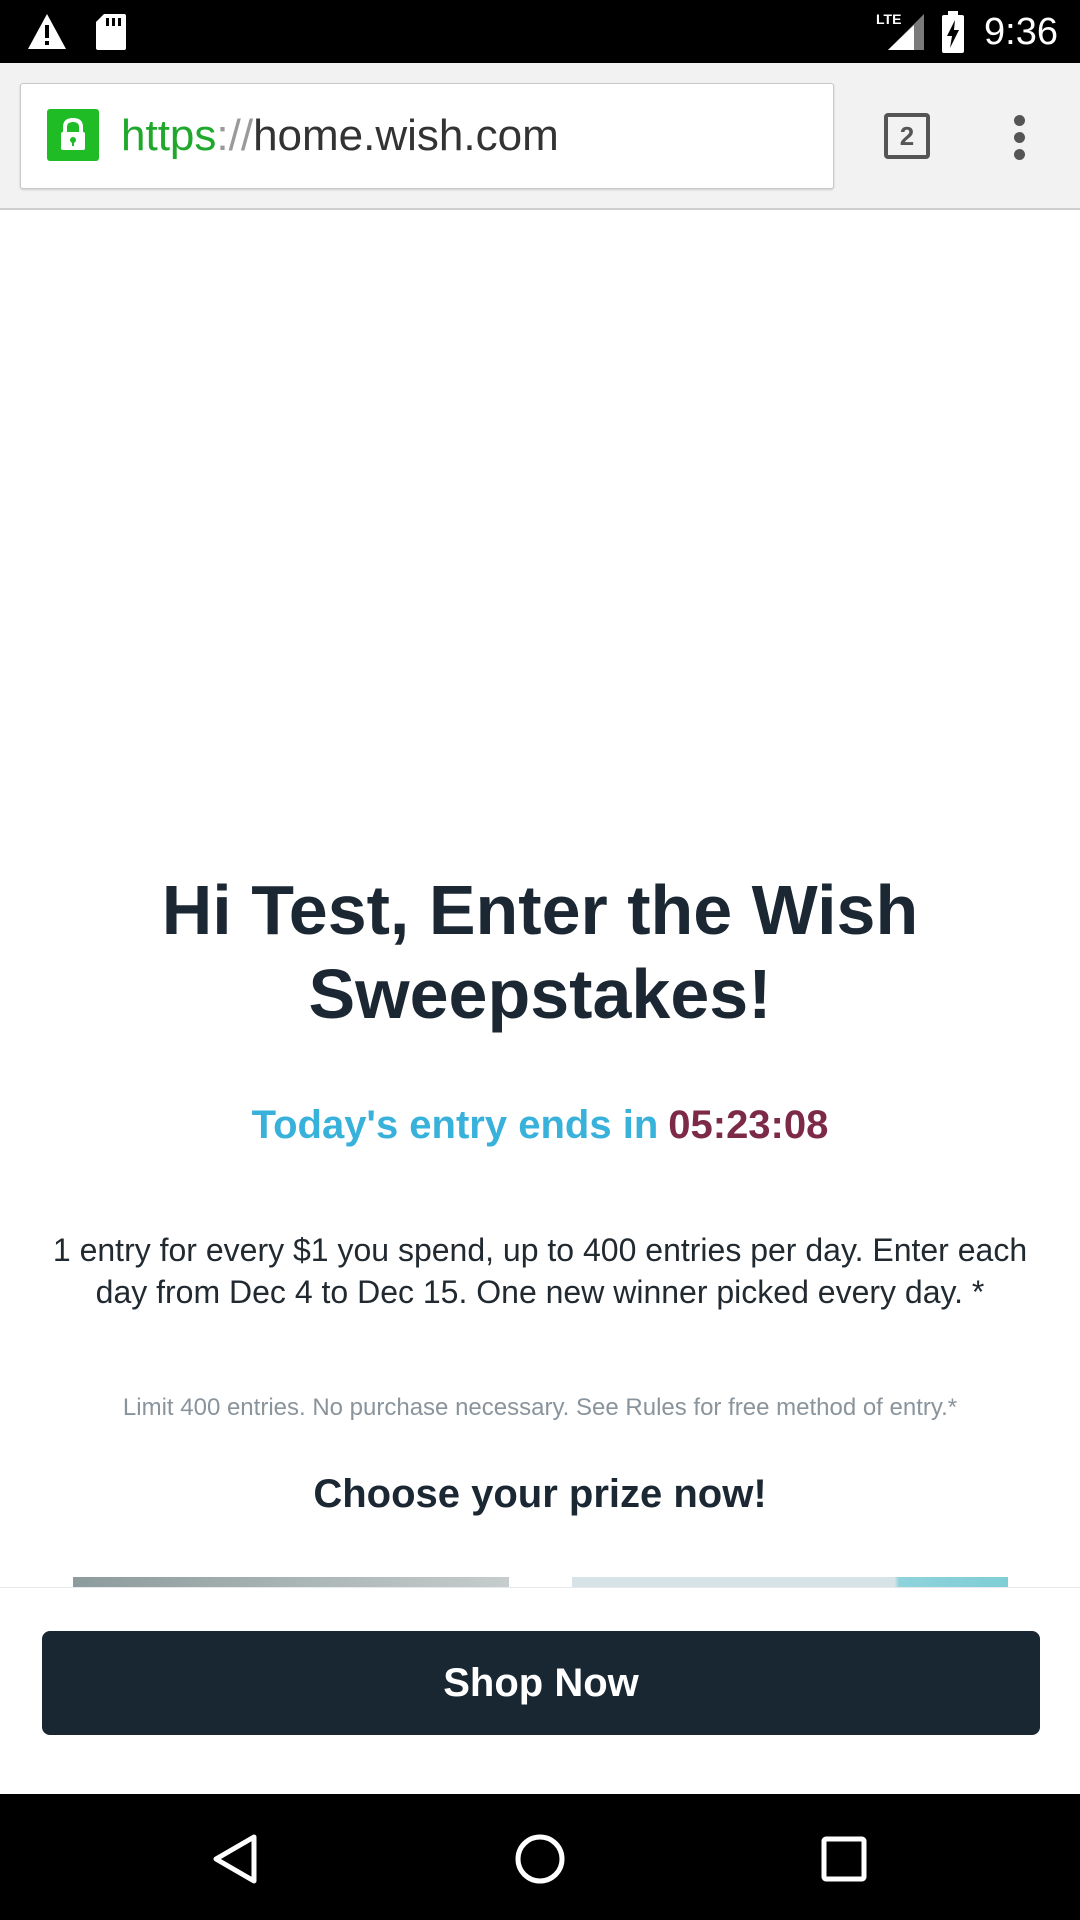  What do you see at coordinates (455, 1125) in the screenshot?
I see `timer-label: Today's entry ends in` at bounding box center [455, 1125].